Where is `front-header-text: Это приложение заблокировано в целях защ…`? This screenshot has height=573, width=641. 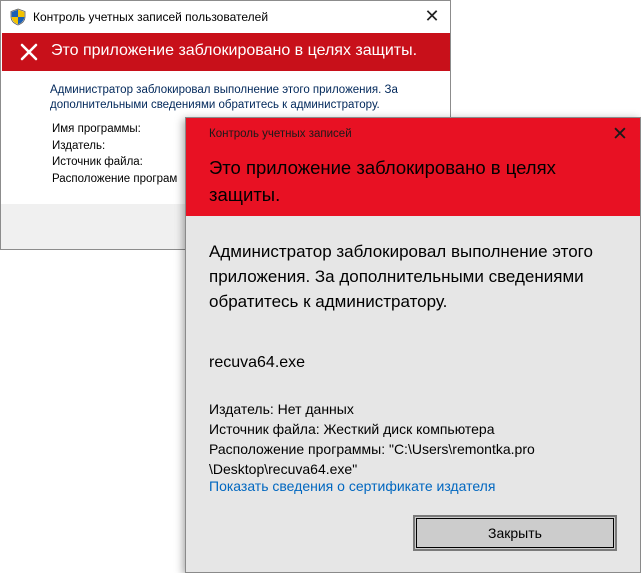 front-header-text: Это приложение заблокировано в целях защ… is located at coordinates (382, 181).